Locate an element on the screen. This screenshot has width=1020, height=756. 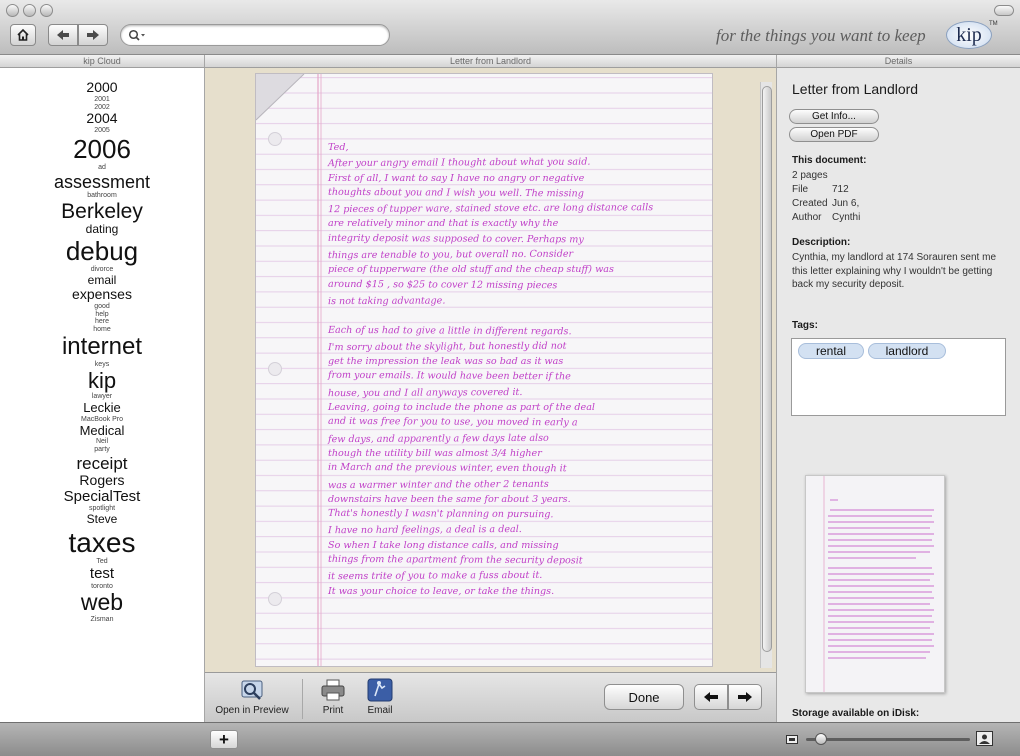
document-title: Letter from Landlord is located at coordinates (855, 89).